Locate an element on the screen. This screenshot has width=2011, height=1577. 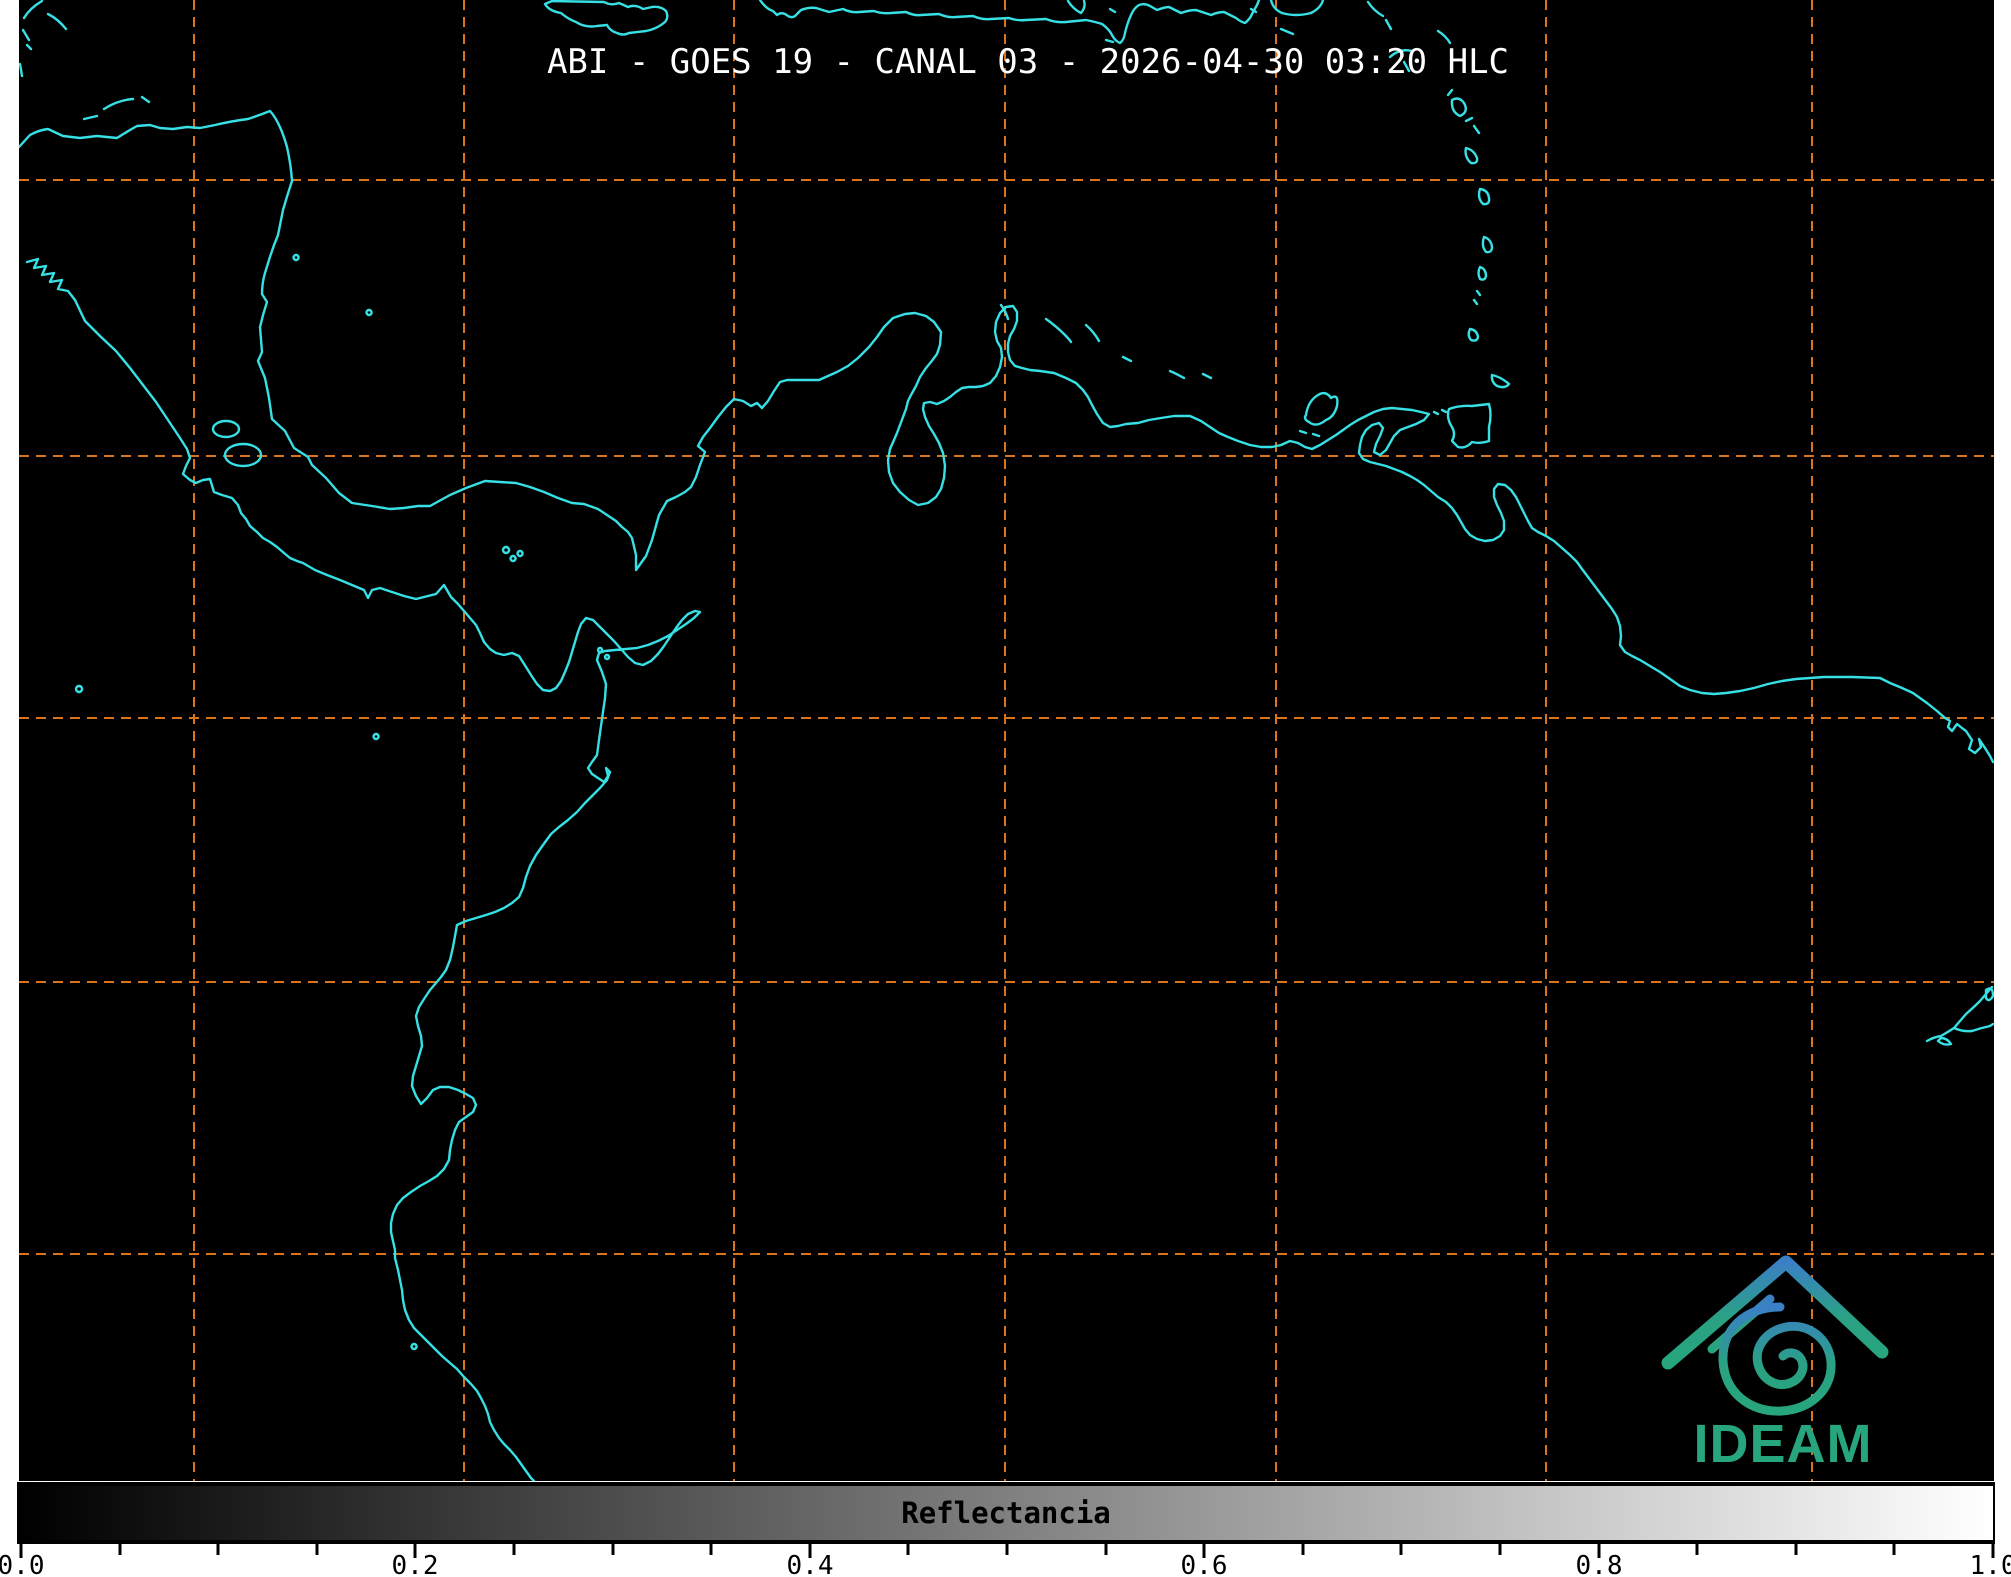
tick-label: 0.0 is located at coordinates (22, 1564).